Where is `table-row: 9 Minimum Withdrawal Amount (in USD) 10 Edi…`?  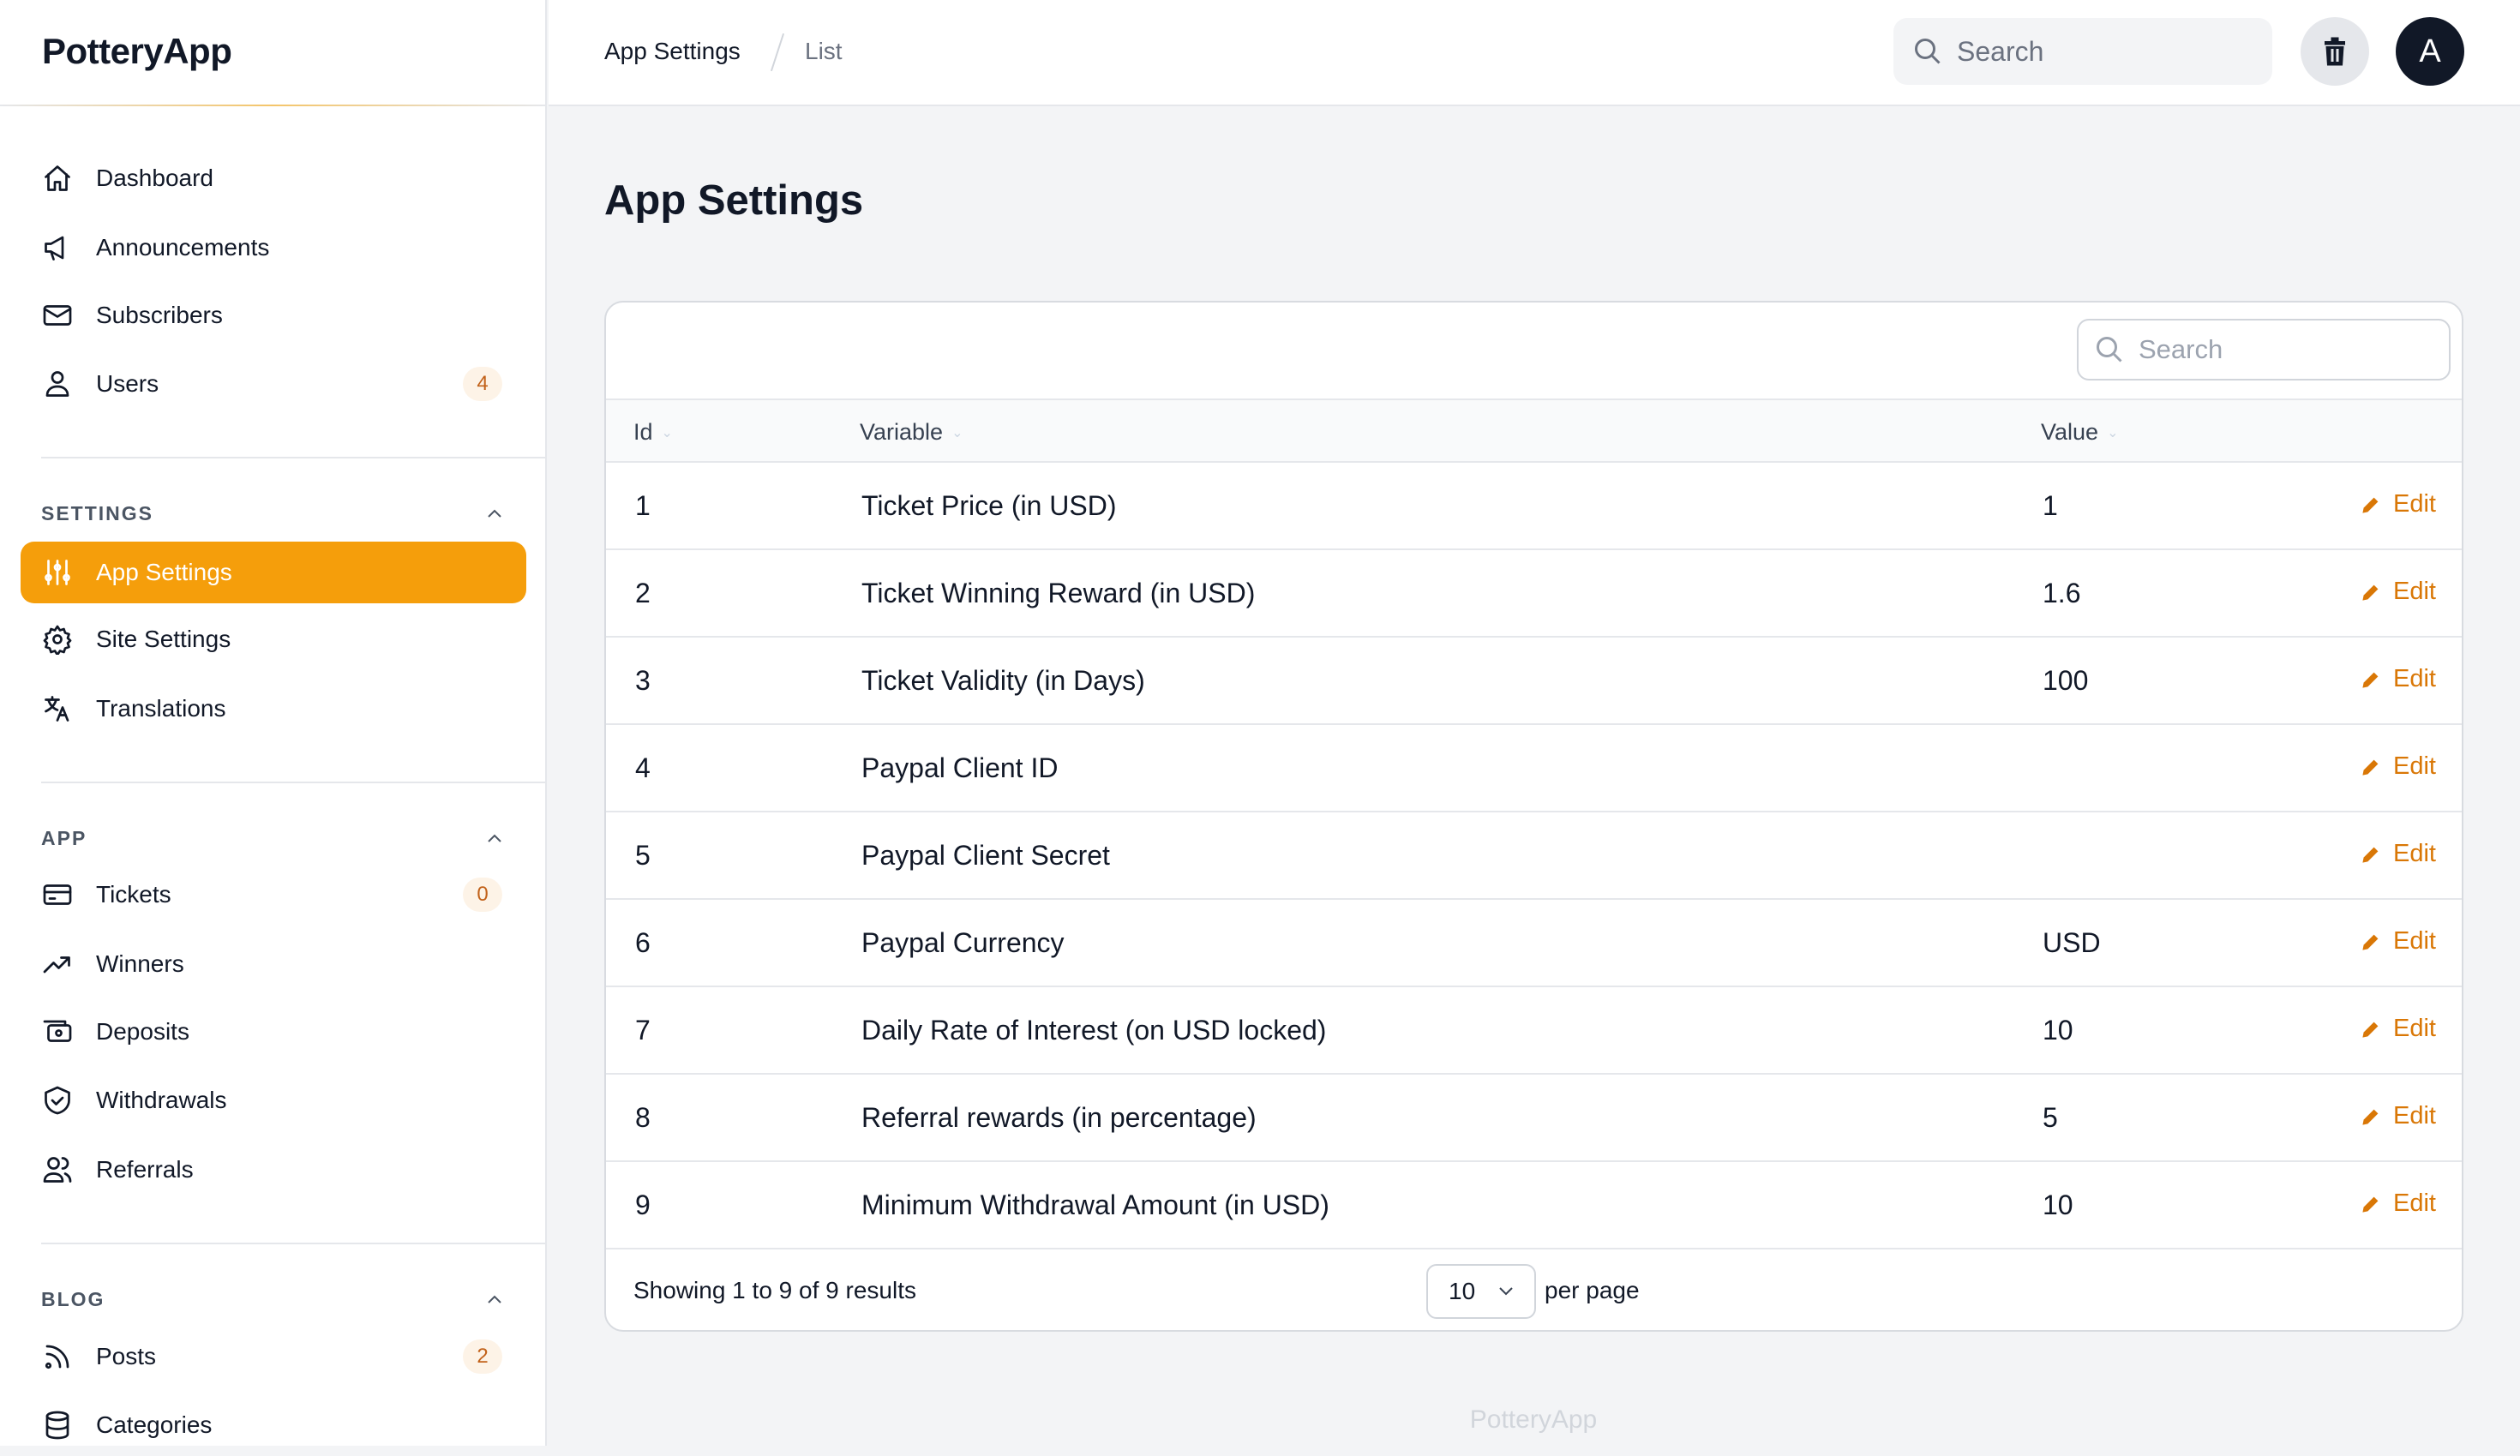
table-row: 9 Minimum Withdrawal Amount (in USD) 10 Edi… is located at coordinates (1534, 1206).